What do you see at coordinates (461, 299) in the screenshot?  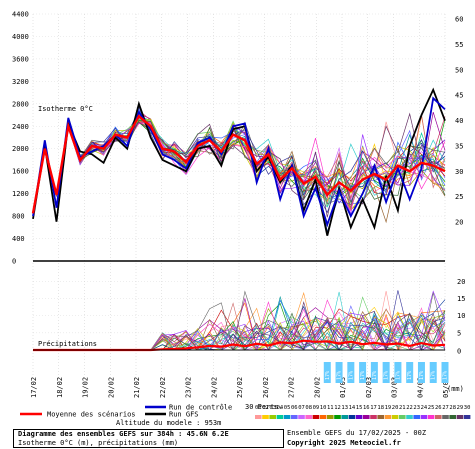 I see `precip-tick: 15` at bounding box center [461, 299].